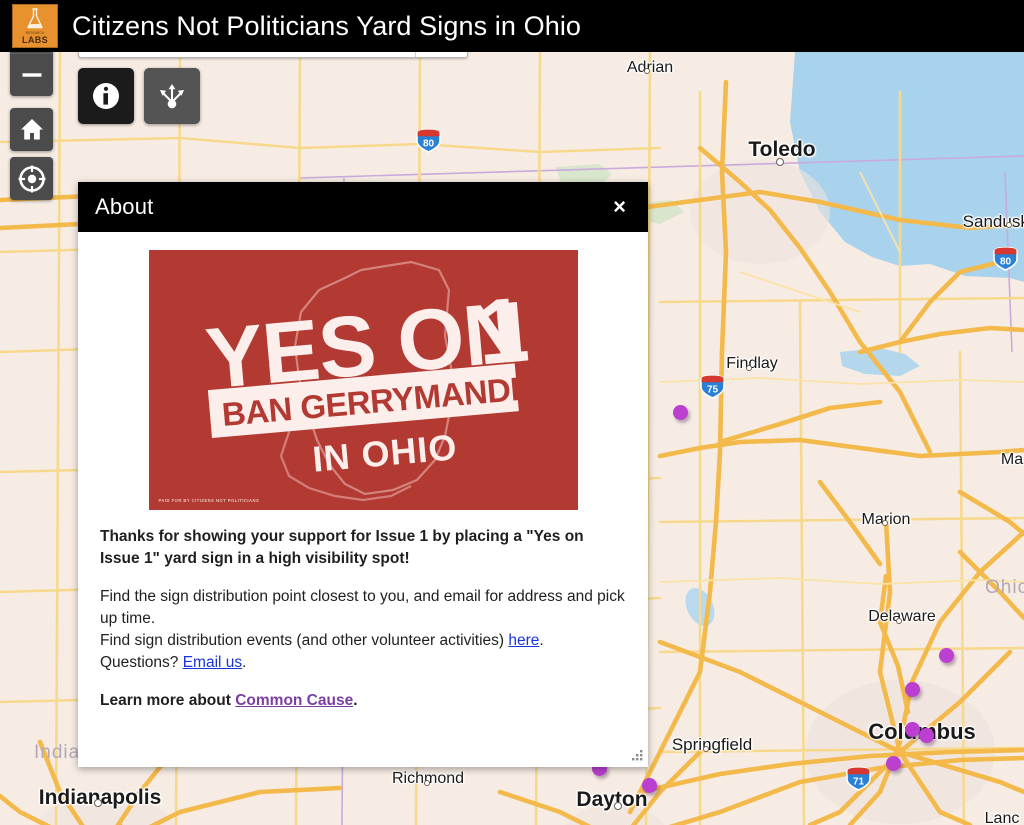  I want to click on locate-button, so click(31, 178).